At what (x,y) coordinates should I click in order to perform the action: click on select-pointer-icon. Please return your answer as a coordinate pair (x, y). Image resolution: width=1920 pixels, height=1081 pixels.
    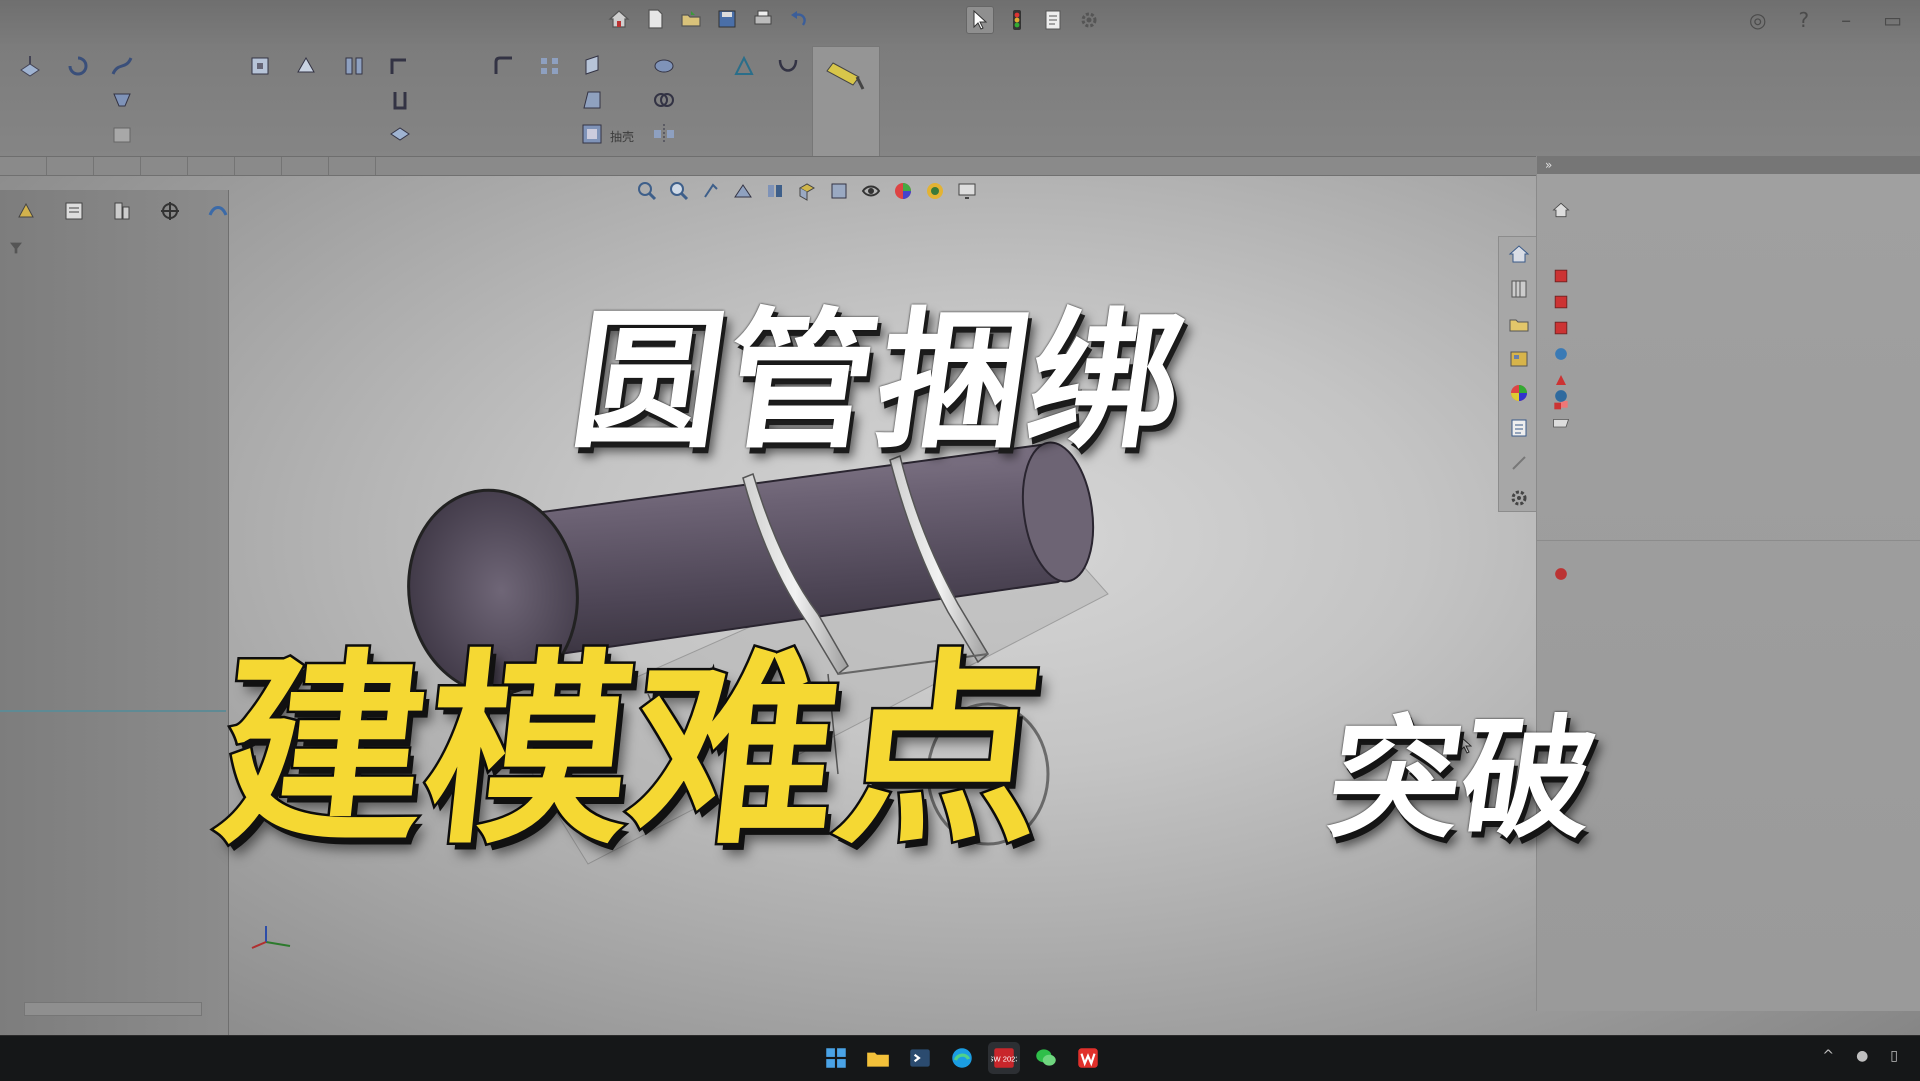
    Looking at the image, I should click on (980, 20).